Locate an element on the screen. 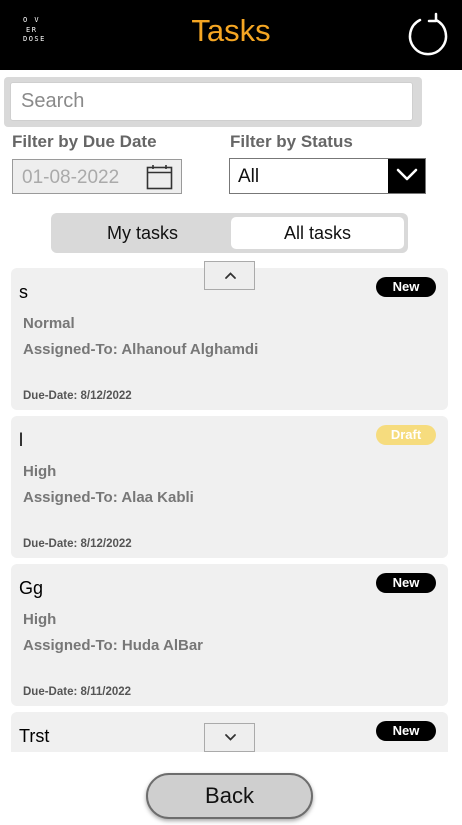  search-input is located at coordinates (211, 101).